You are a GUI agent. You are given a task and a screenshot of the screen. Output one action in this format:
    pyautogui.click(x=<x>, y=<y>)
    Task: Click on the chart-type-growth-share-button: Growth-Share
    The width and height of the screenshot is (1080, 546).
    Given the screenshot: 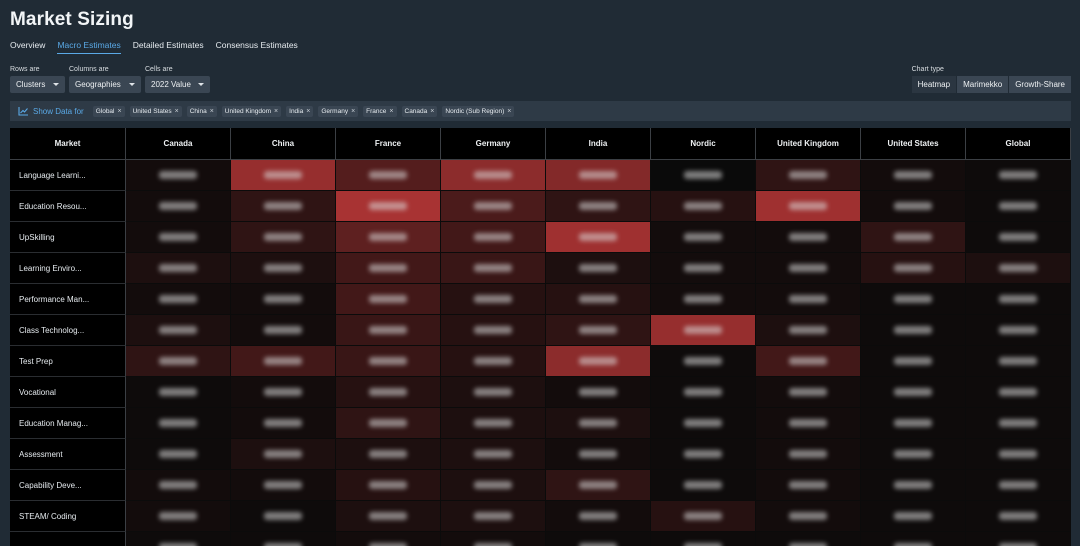 What is the action you would take?
    pyautogui.click(x=1040, y=84)
    